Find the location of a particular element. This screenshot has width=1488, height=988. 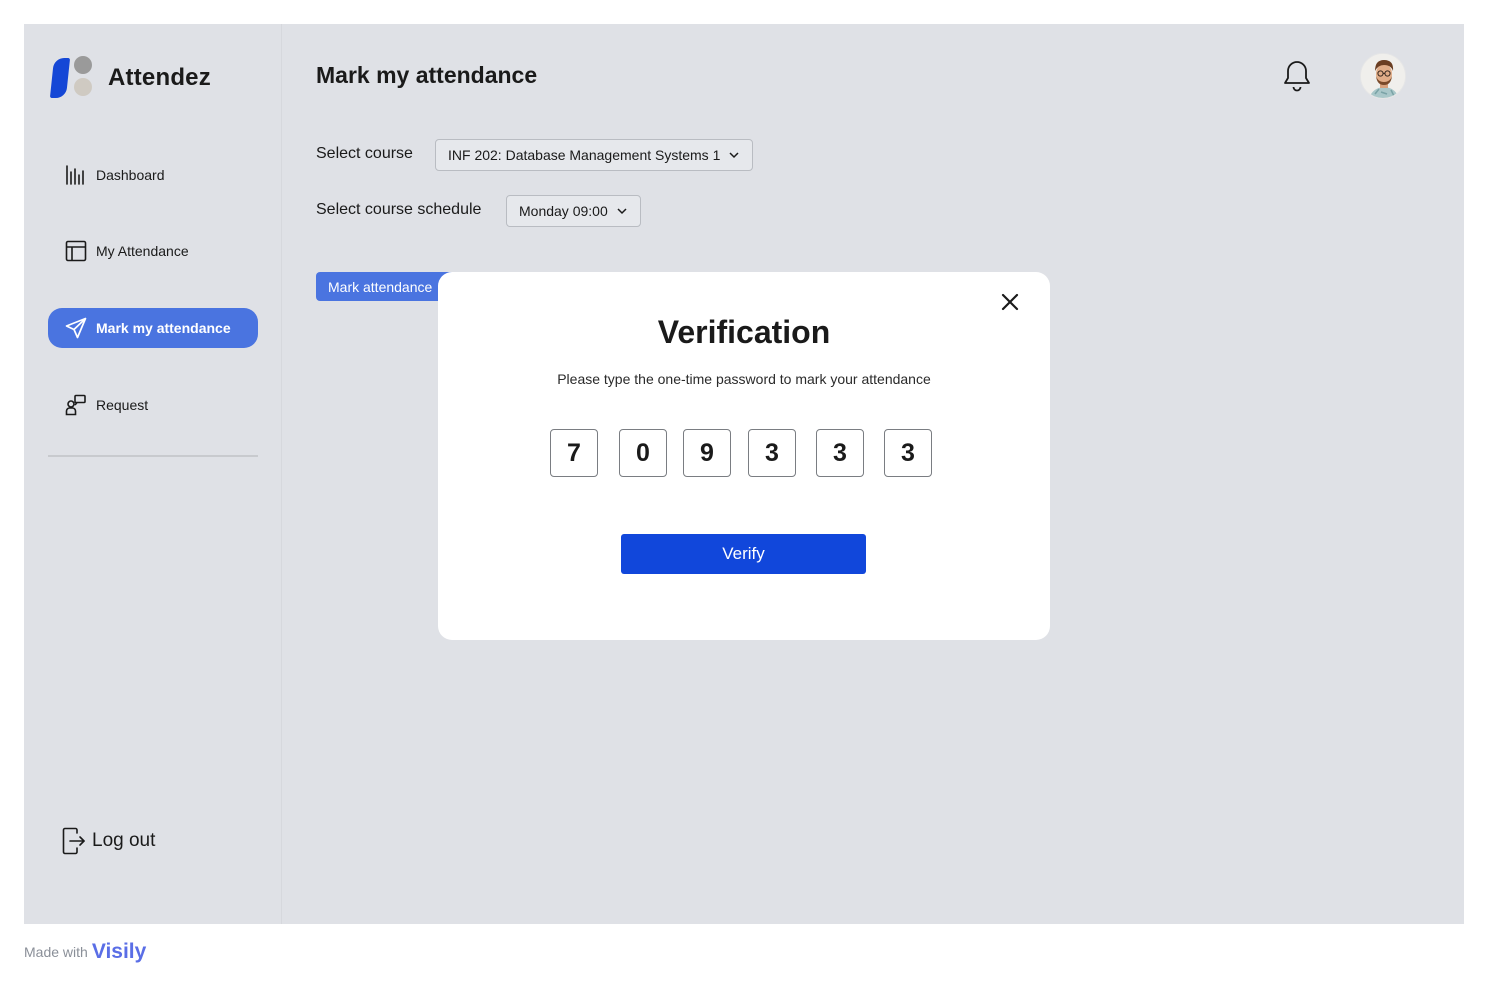

app-logo: Attendez is located at coordinates (130, 78).